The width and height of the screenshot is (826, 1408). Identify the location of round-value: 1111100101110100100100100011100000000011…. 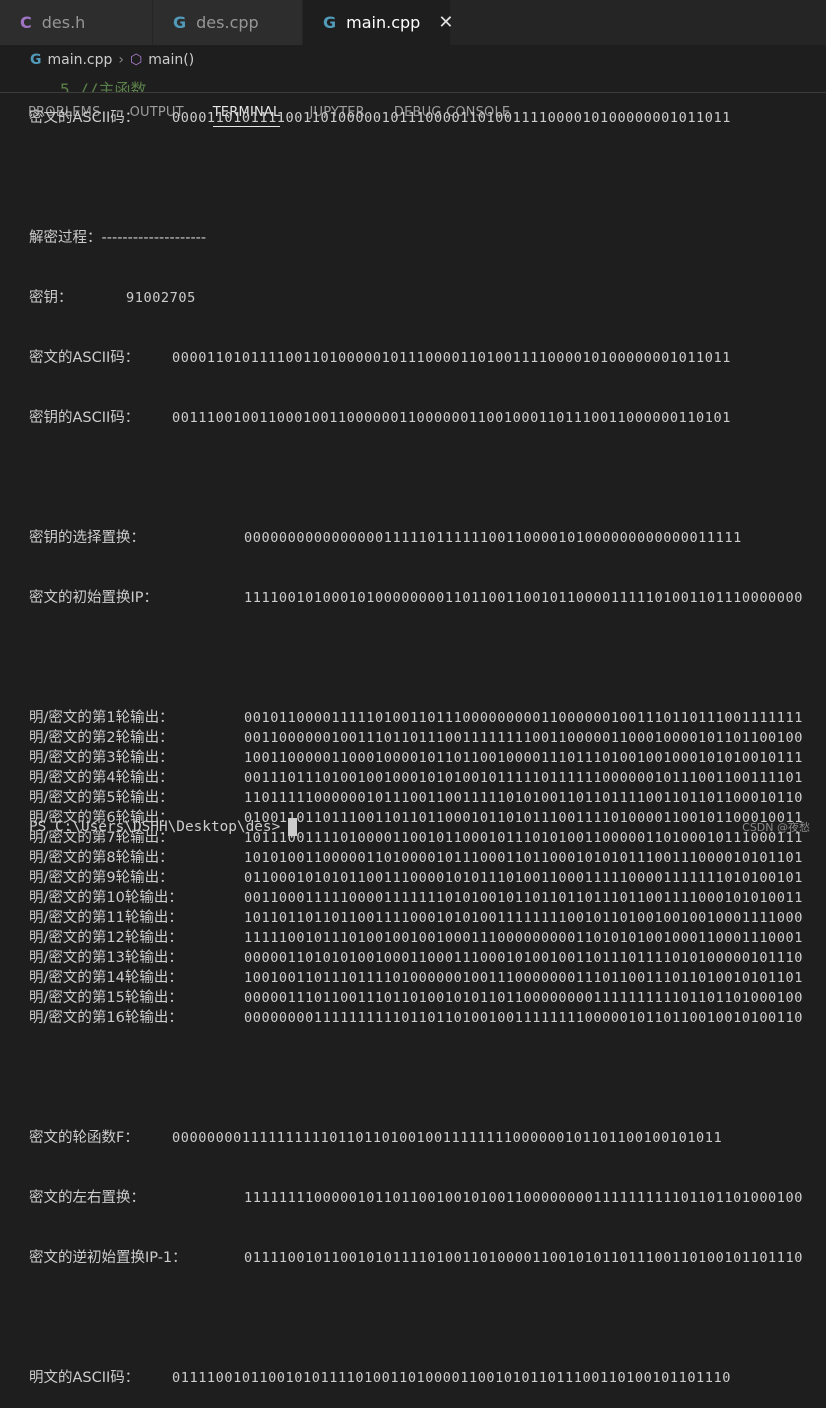
(523, 938).